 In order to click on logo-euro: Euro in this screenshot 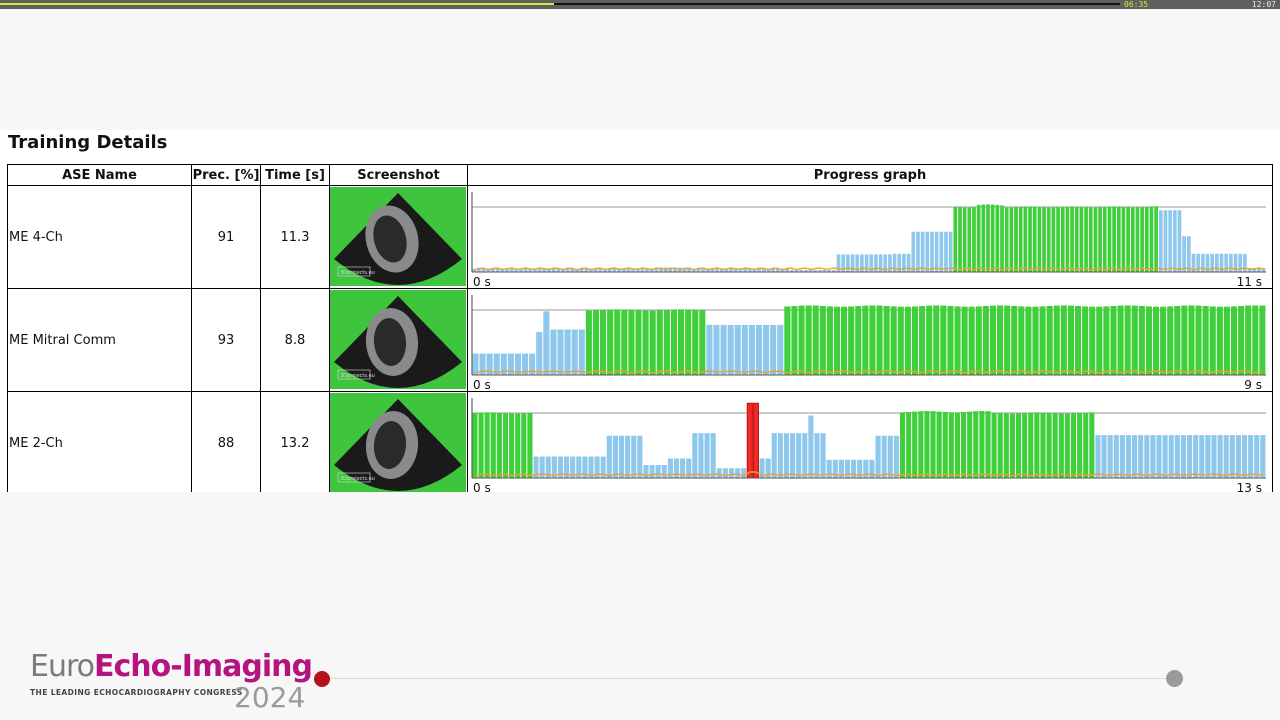, I will do `click(62, 666)`.